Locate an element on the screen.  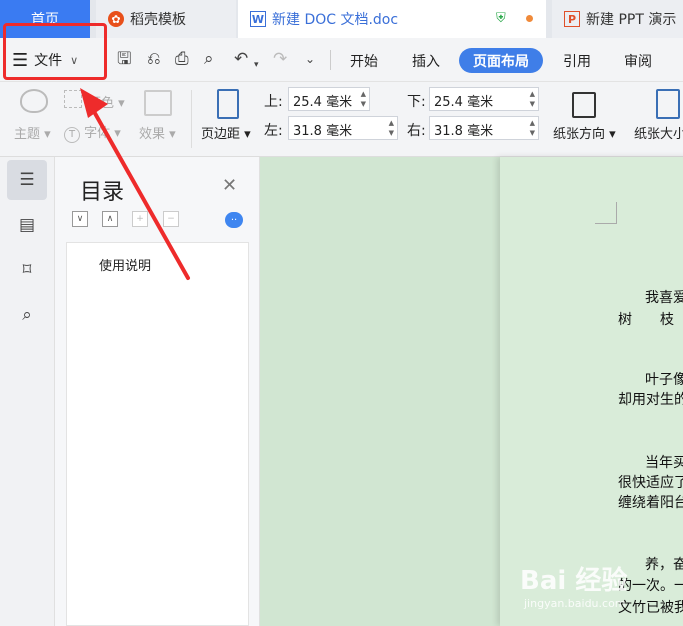
margin-right-label: 右: is located at coordinates (416, 131).